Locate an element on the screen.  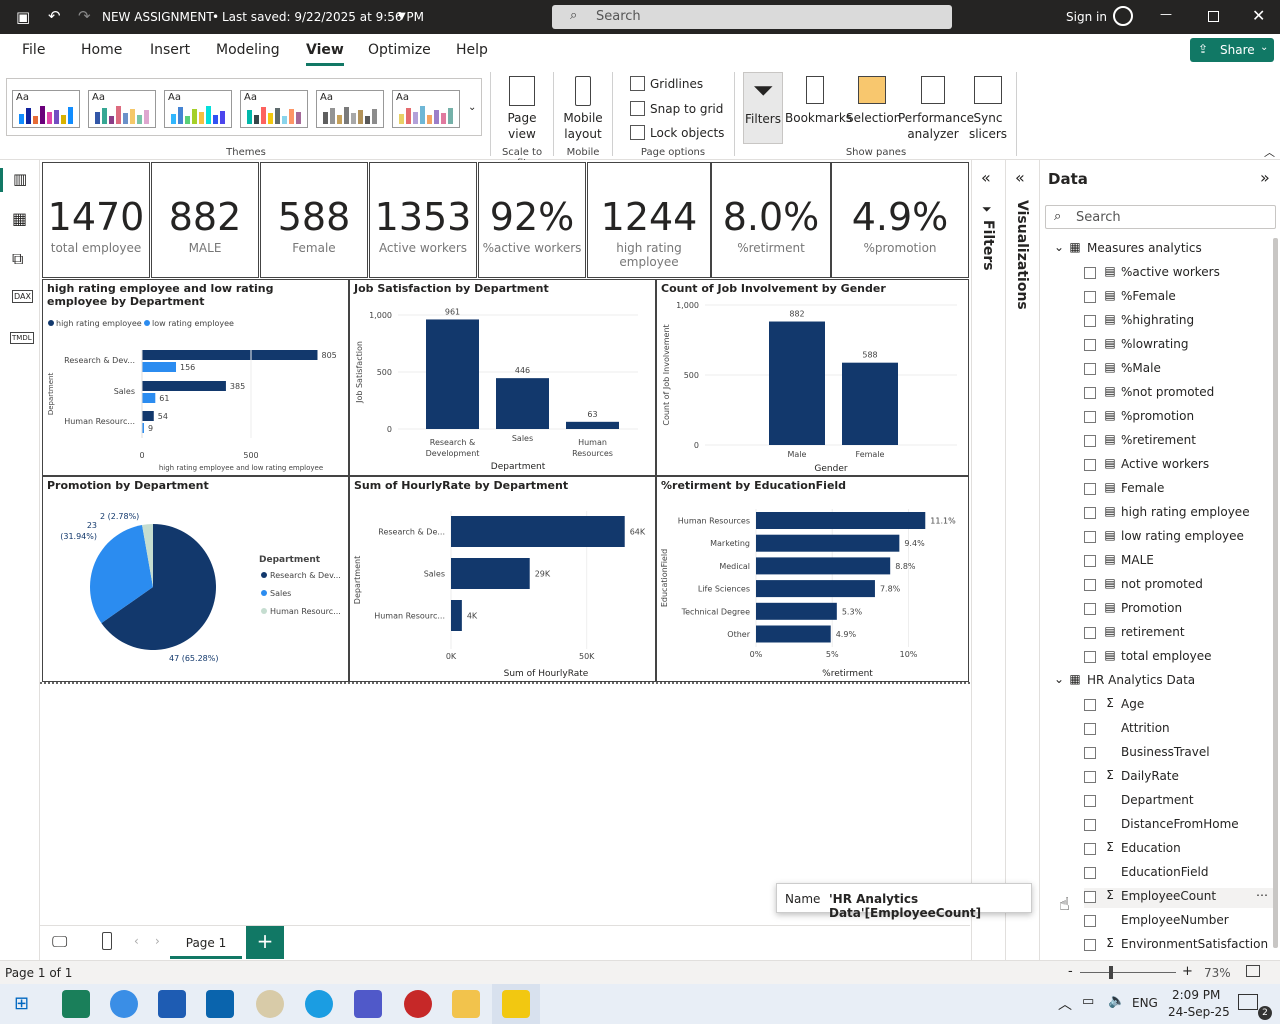
mobile-layout-button: Mobile layout is located at coordinates (583, 109).